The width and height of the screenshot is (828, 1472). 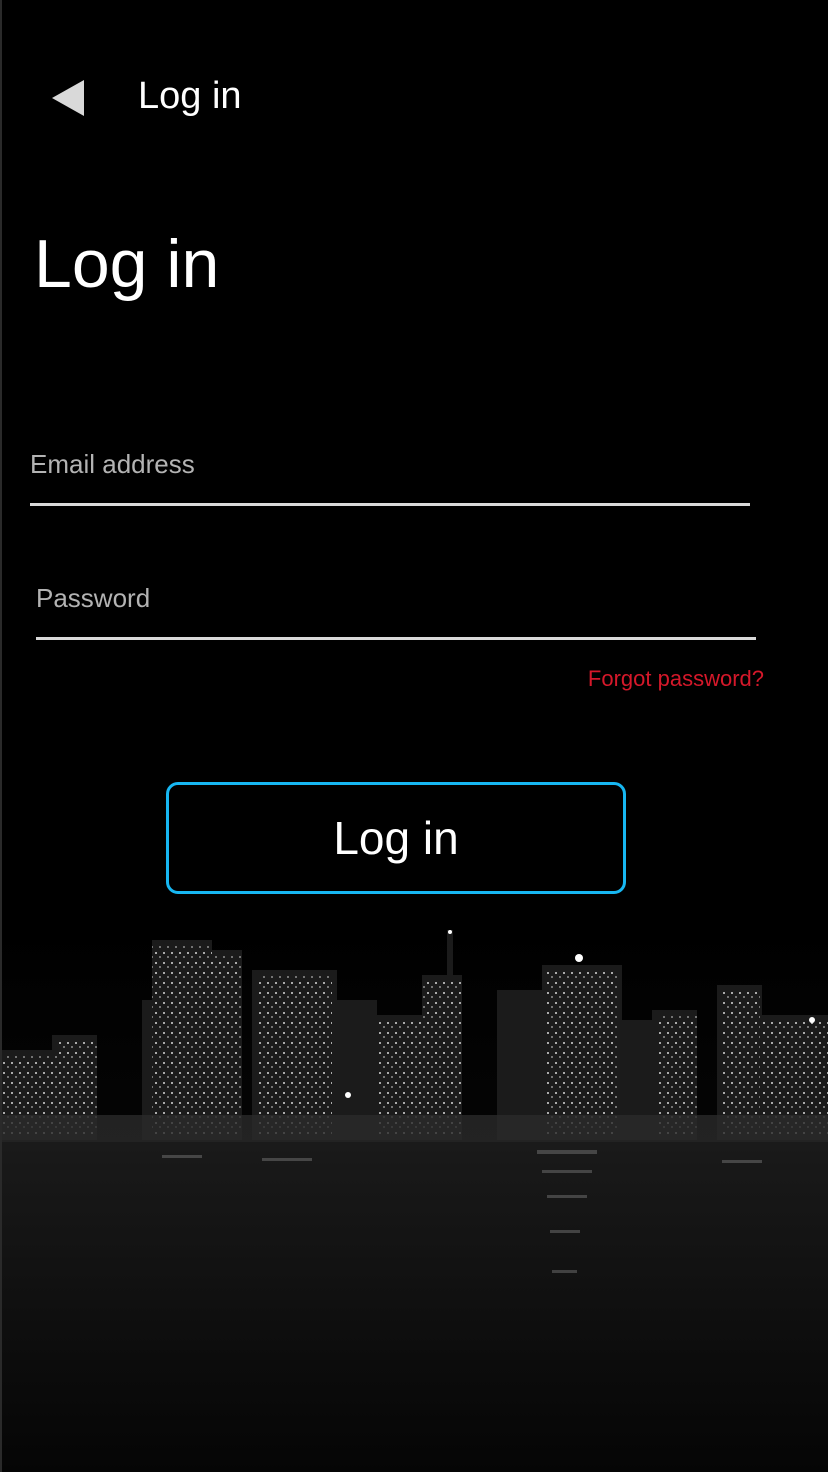 What do you see at coordinates (390, 504) in the screenshot?
I see `email-underline` at bounding box center [390, 504].